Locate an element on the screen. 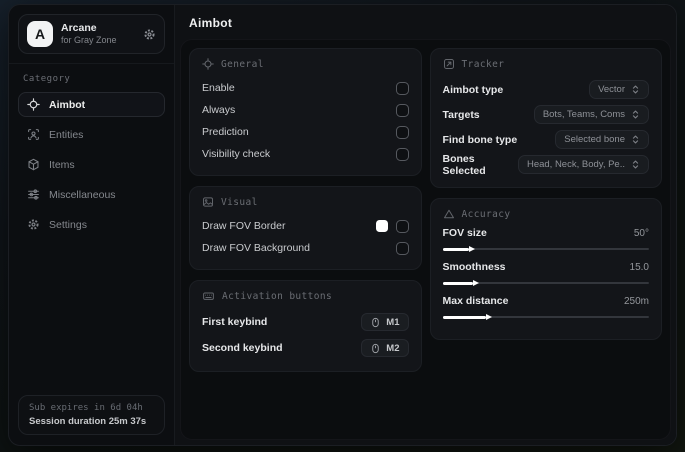 This screenshot has height=452, width=685. targets-select: Bots, Teams, Coms is located at coordinates (591, 114).